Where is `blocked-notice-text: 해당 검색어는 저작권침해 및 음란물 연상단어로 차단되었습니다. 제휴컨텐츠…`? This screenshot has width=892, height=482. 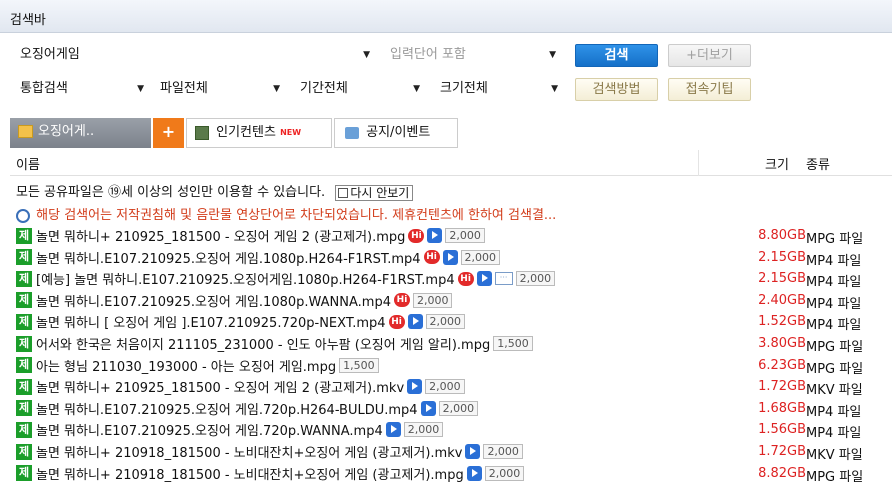
blocked-notice-text: 해당 검색어는 저작권침해 및 음란물 연상단어로 차단되었습니다. 제휴컨텐츠… is located at coordinates (296, 215).